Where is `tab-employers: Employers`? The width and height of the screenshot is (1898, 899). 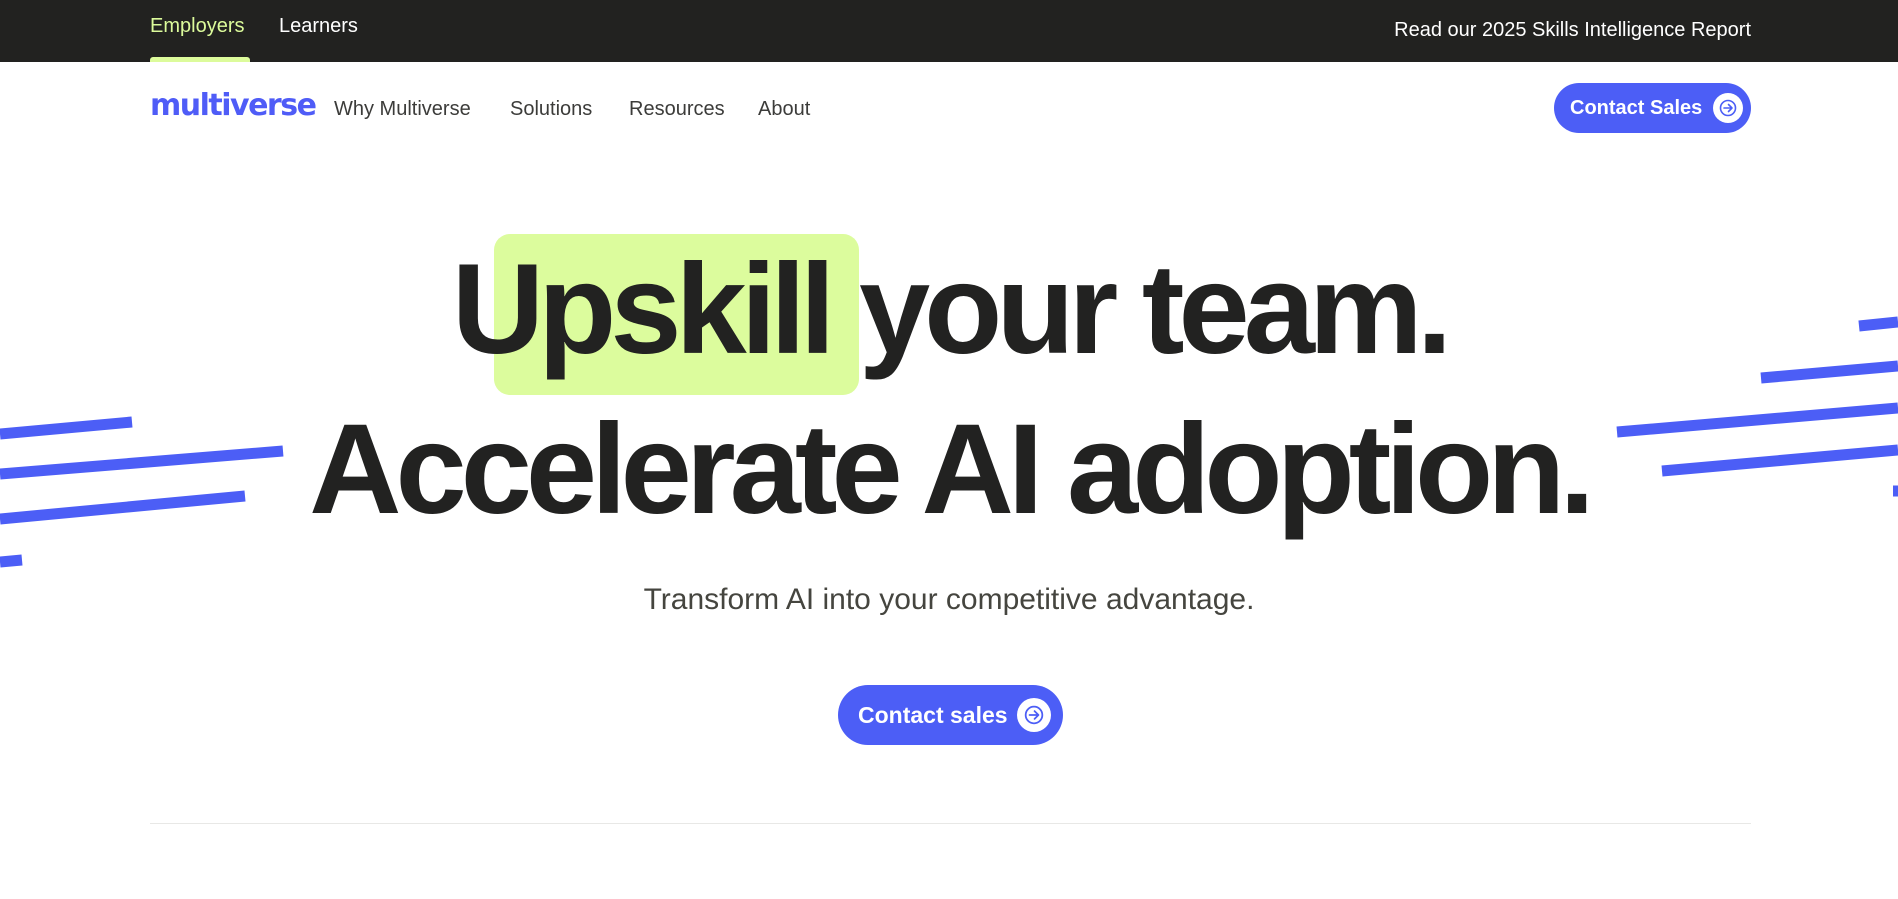
tab-employers: Employers is located at coordinates (197, 26).